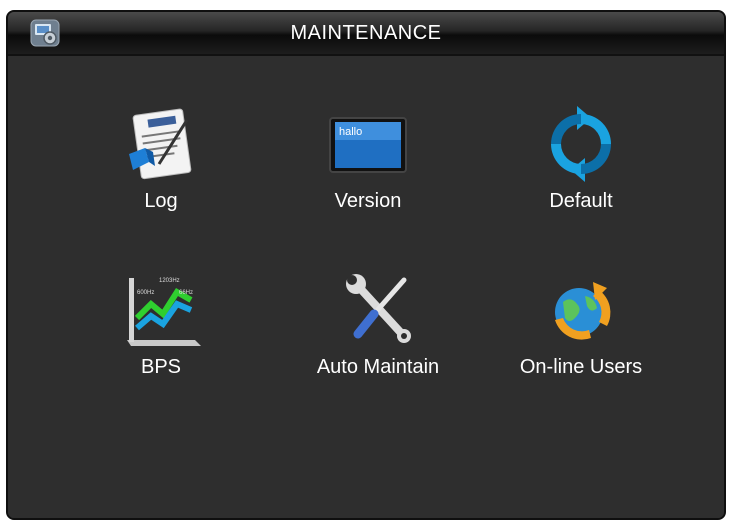 Image resolution: width=733 pixels, height=528 pixels. What do you see at coordinates (581, 367) in the screenshot?
I see `menu-item-label: On-line Users` at bounding box center [581, 367].